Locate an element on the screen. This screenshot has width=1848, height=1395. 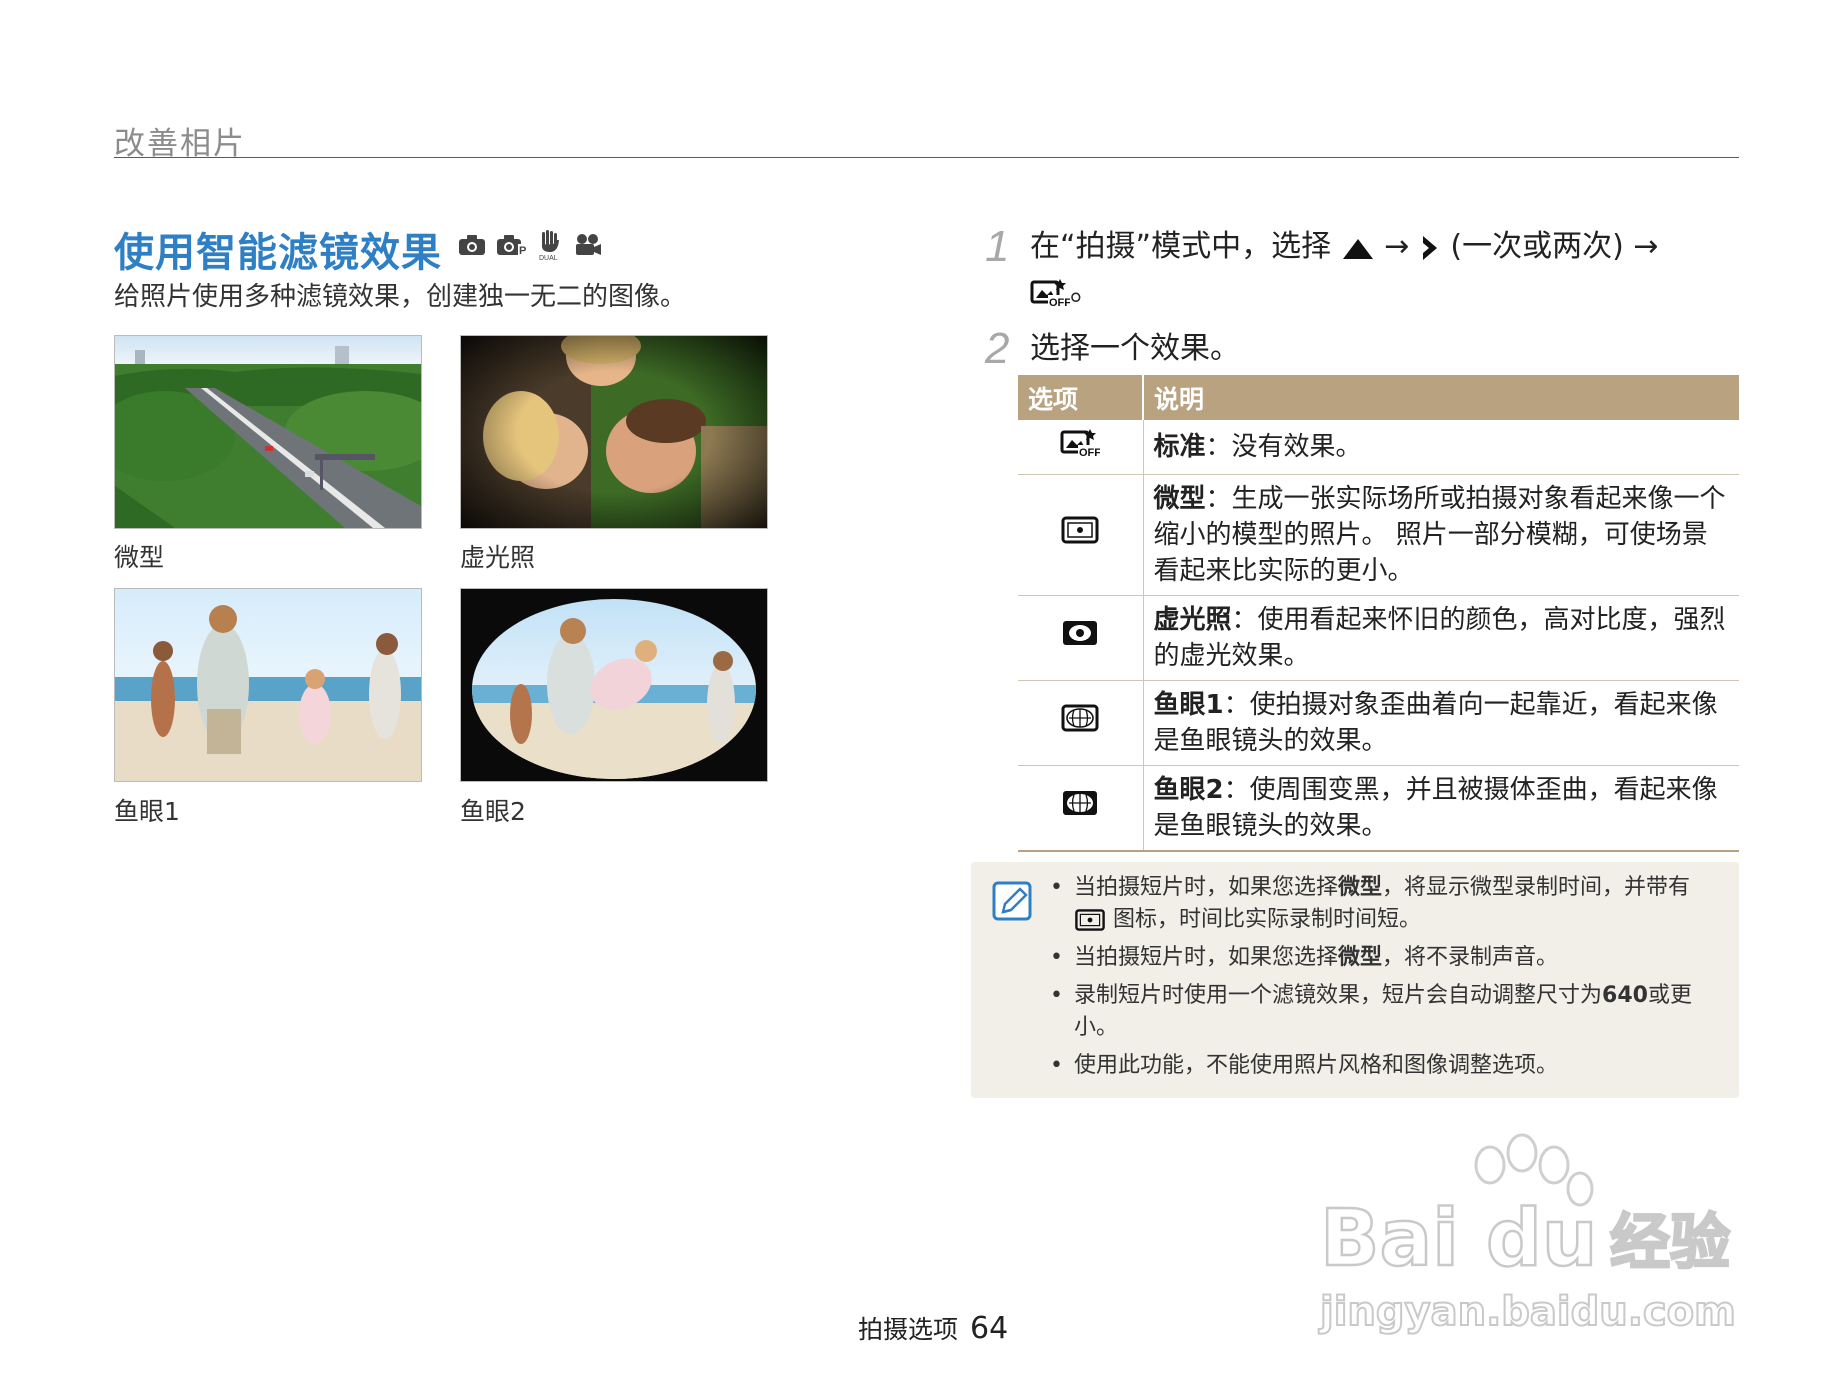
option-name: 标准 is located at coordinates (1179, 447).